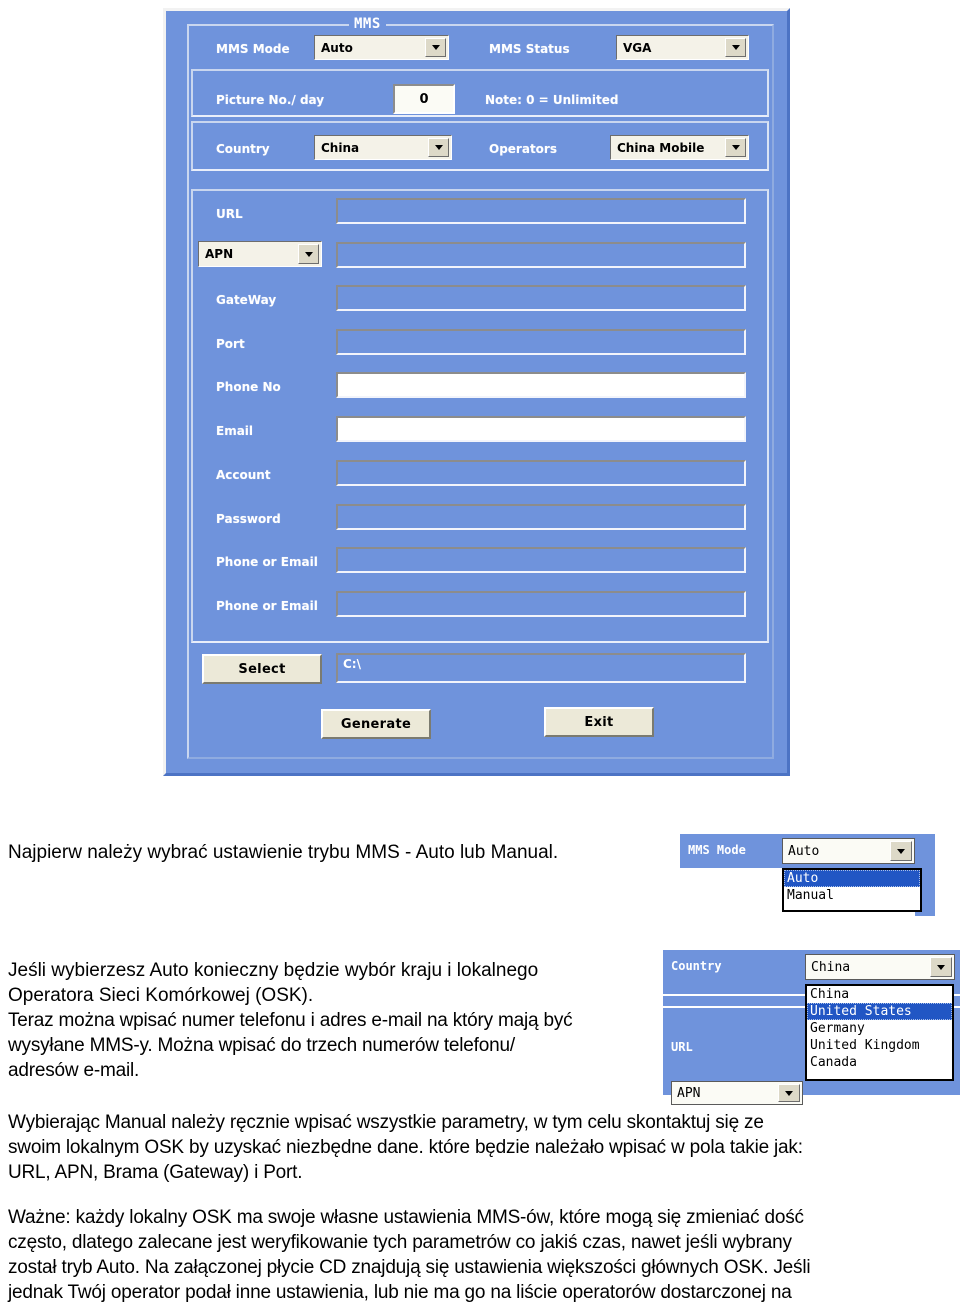 The width and height of the screenshot is (960, 1308). What do you see at coordinates (267, 606) in the screenshot?
I see `phone-or-email-2-label: Phone or Email` at bounding box center [267, 606].